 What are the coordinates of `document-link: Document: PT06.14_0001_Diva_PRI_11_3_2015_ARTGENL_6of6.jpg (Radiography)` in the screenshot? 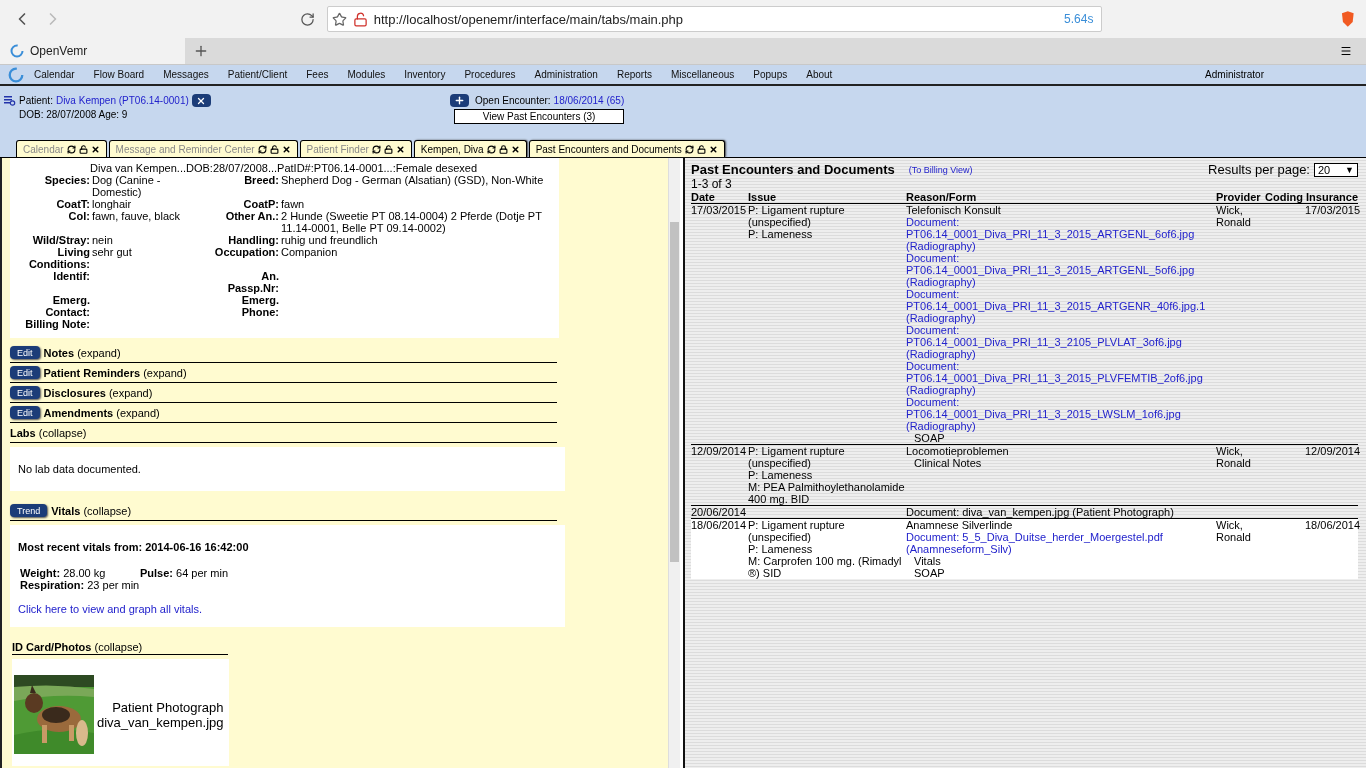 It's located at (1061, 234).